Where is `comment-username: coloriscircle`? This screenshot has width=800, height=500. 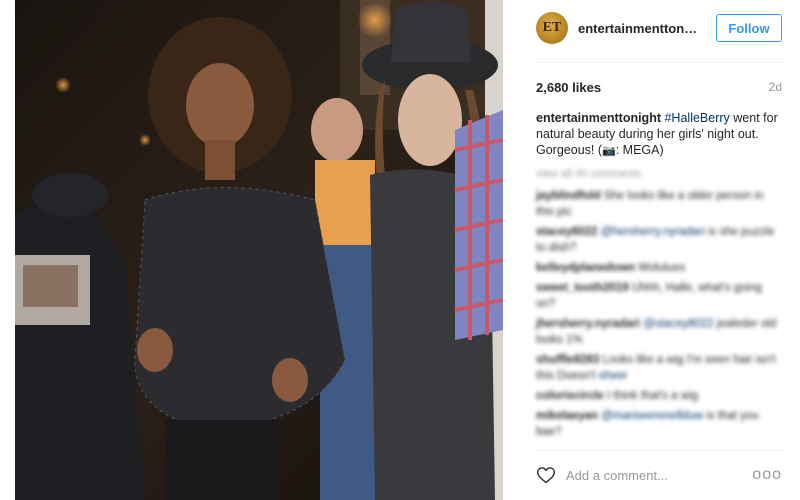
comment-username: coloriscircle is located at coordinates (570, 396).